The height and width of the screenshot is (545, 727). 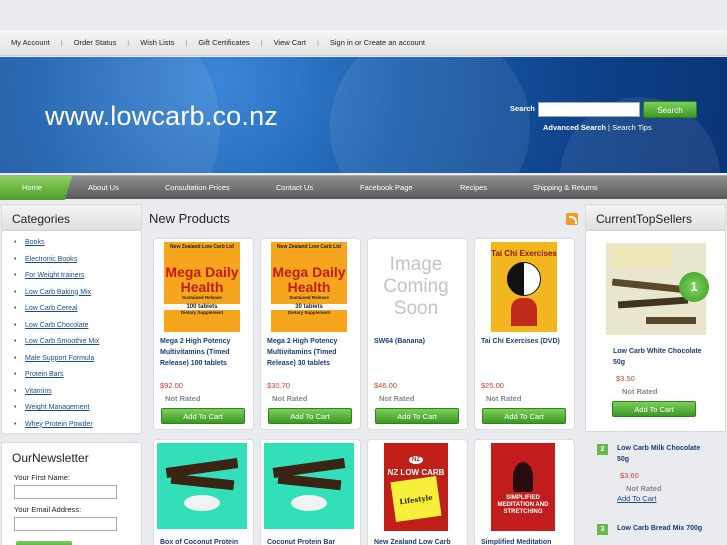 I want to click on order-status-link: Order Status, so click(x=95, y=42).